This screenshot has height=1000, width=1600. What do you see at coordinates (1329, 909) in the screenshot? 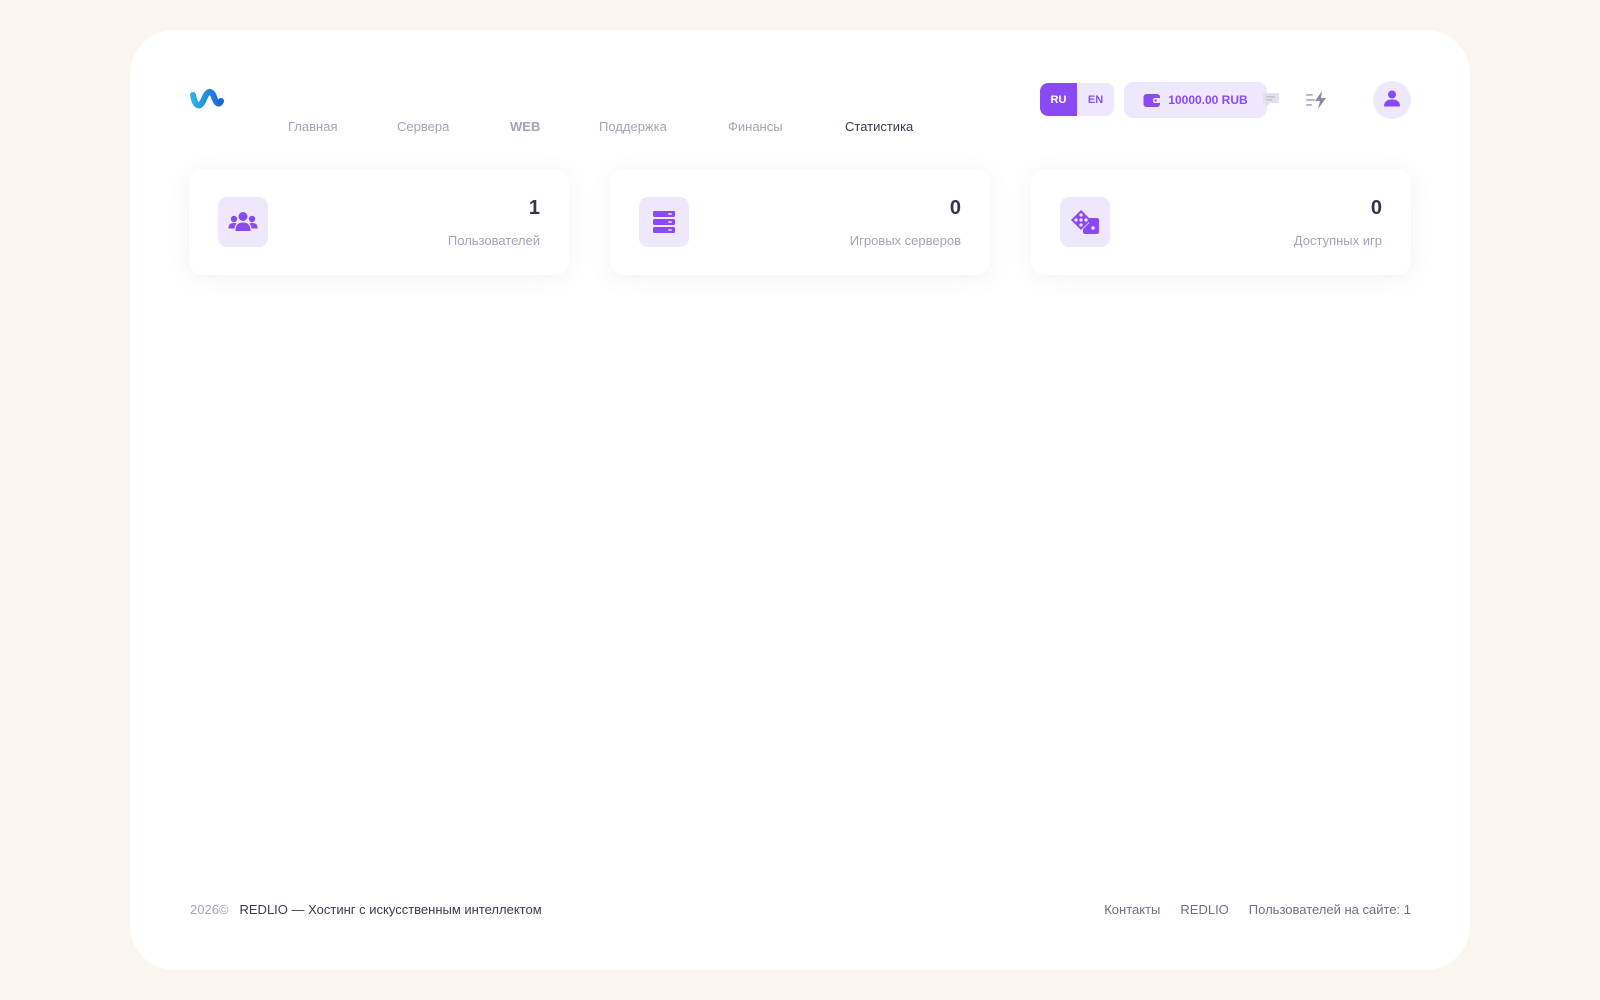
I see `footer-online-users: Пользователей на сайте: 1` at bounding box center [1329, 909].